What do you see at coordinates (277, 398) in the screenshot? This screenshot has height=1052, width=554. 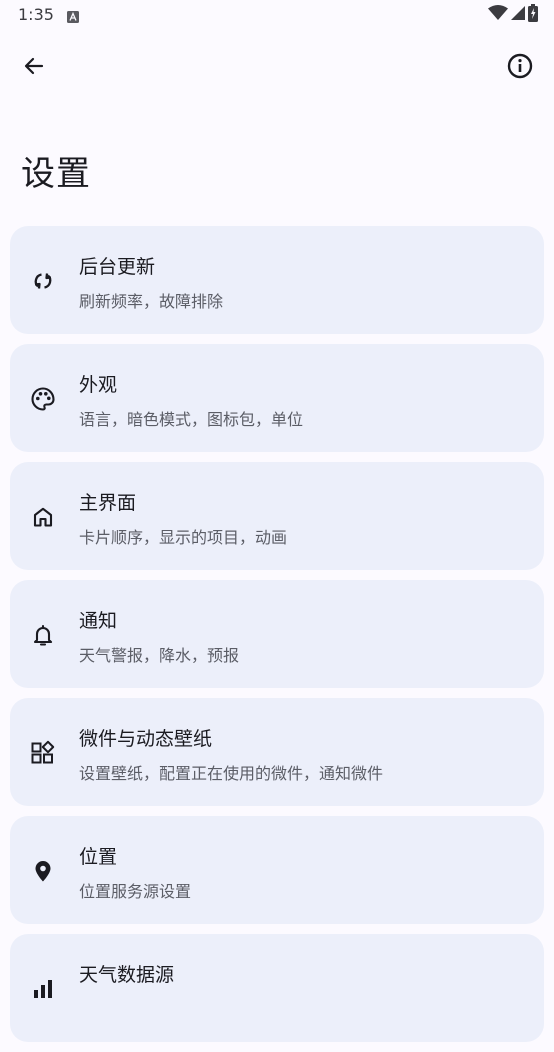 I see `settings-item-appearance: 外观 语言，暗色模式，图标包，单位` at bounding box center [277, 398].